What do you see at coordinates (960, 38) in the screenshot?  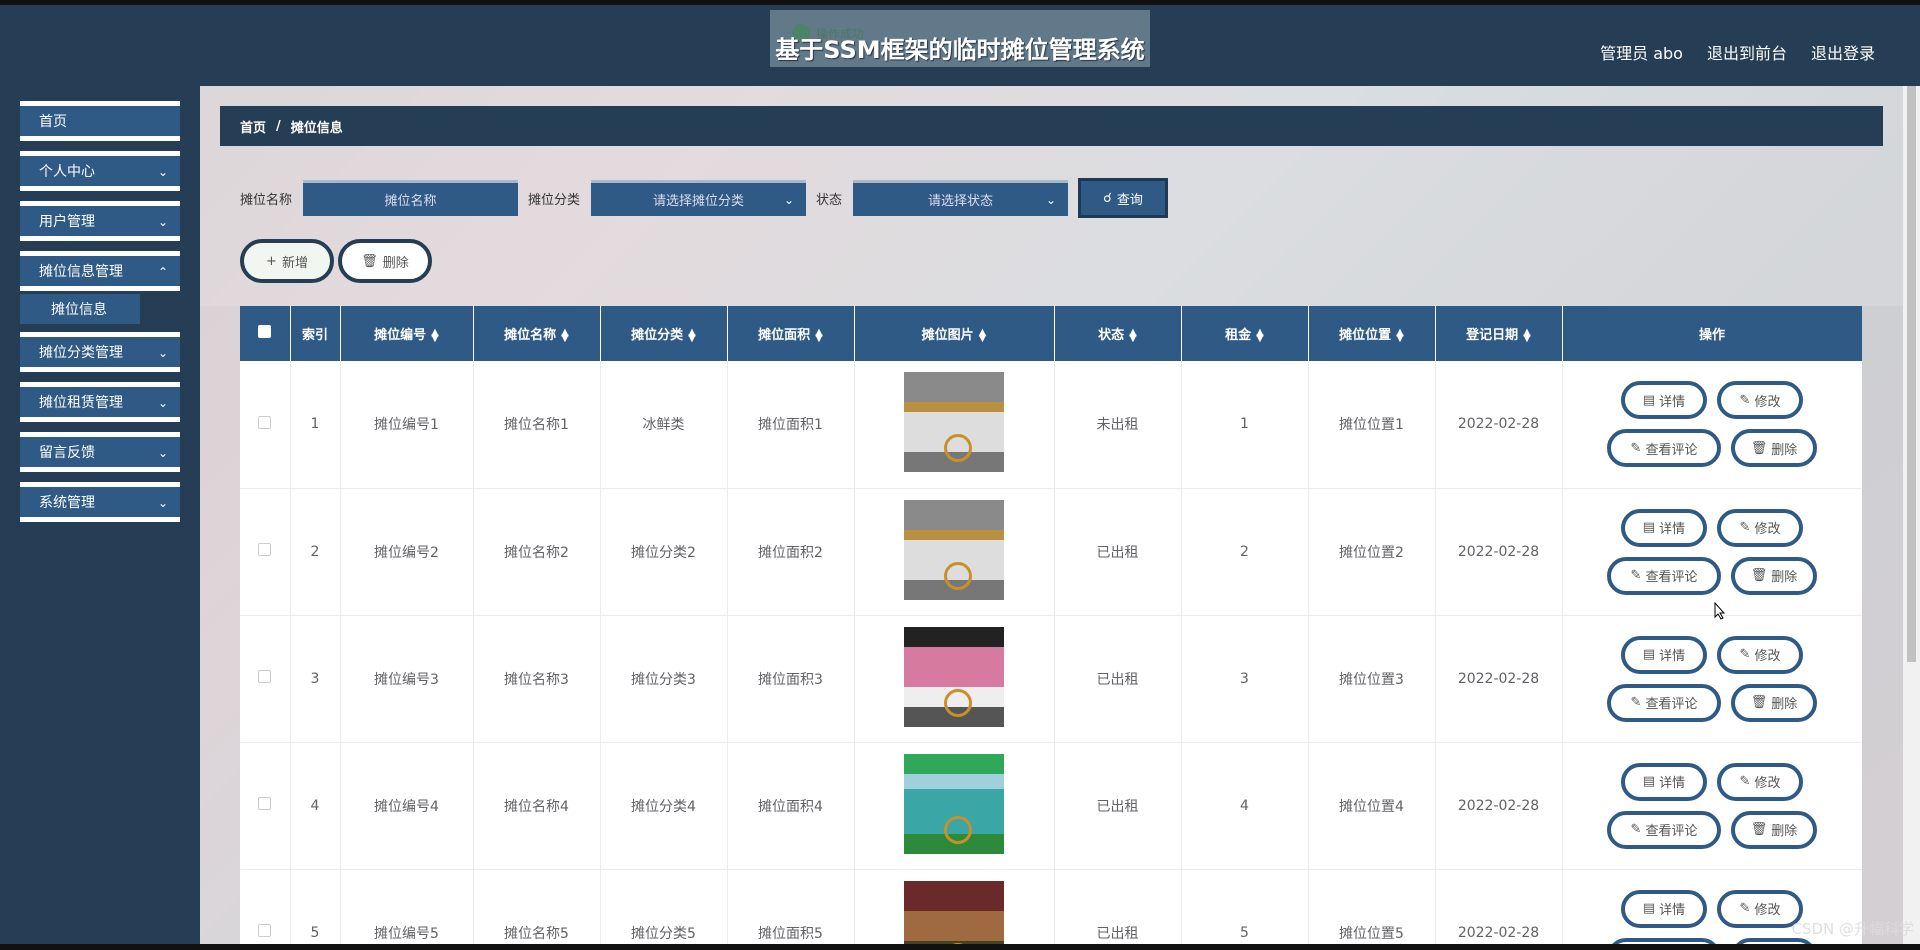 I see `title-box: 操作成功 基于SSM框架的临时摊位管理系统` at bounding box center [960, 38].